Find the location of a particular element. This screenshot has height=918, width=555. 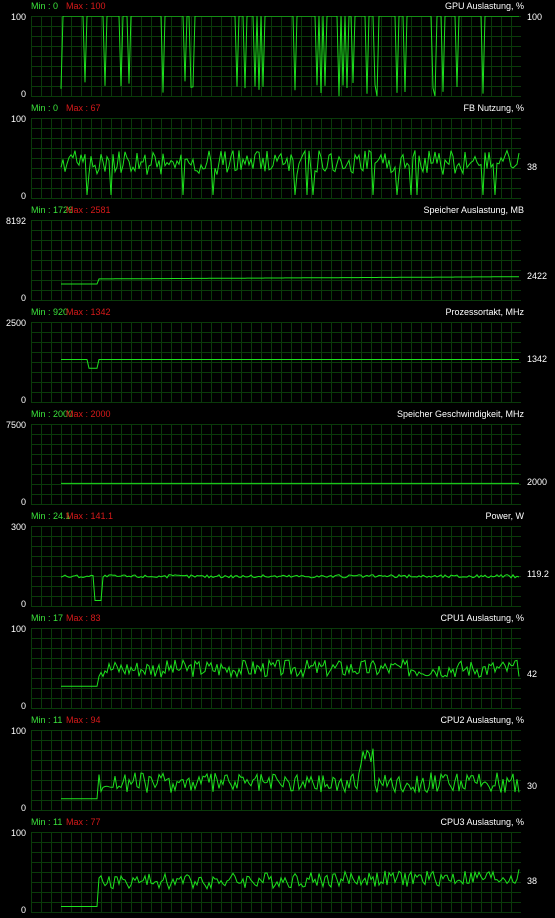

graph-panel-gpu-load: Min : 0 Max : 100 GPU Auslastung, % 100 0 100 is located at coordinates (277, 51).